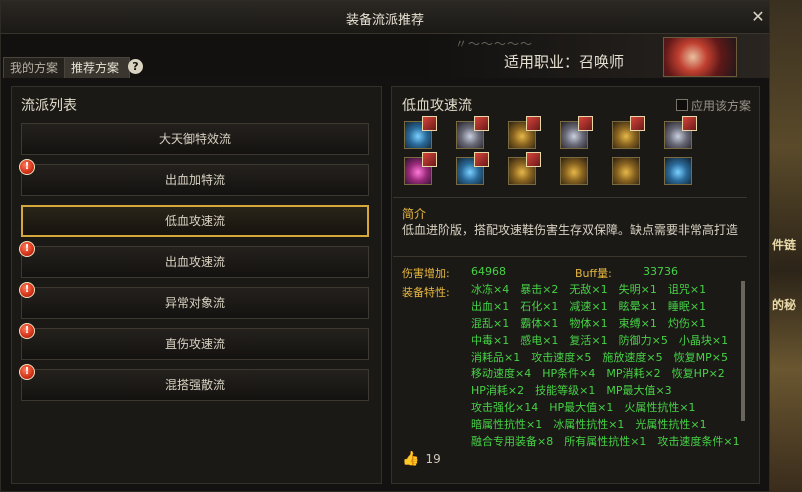  Describe the element at coordinates (135, 66) in the screenshot. I see `help-icon: ?` at that location.